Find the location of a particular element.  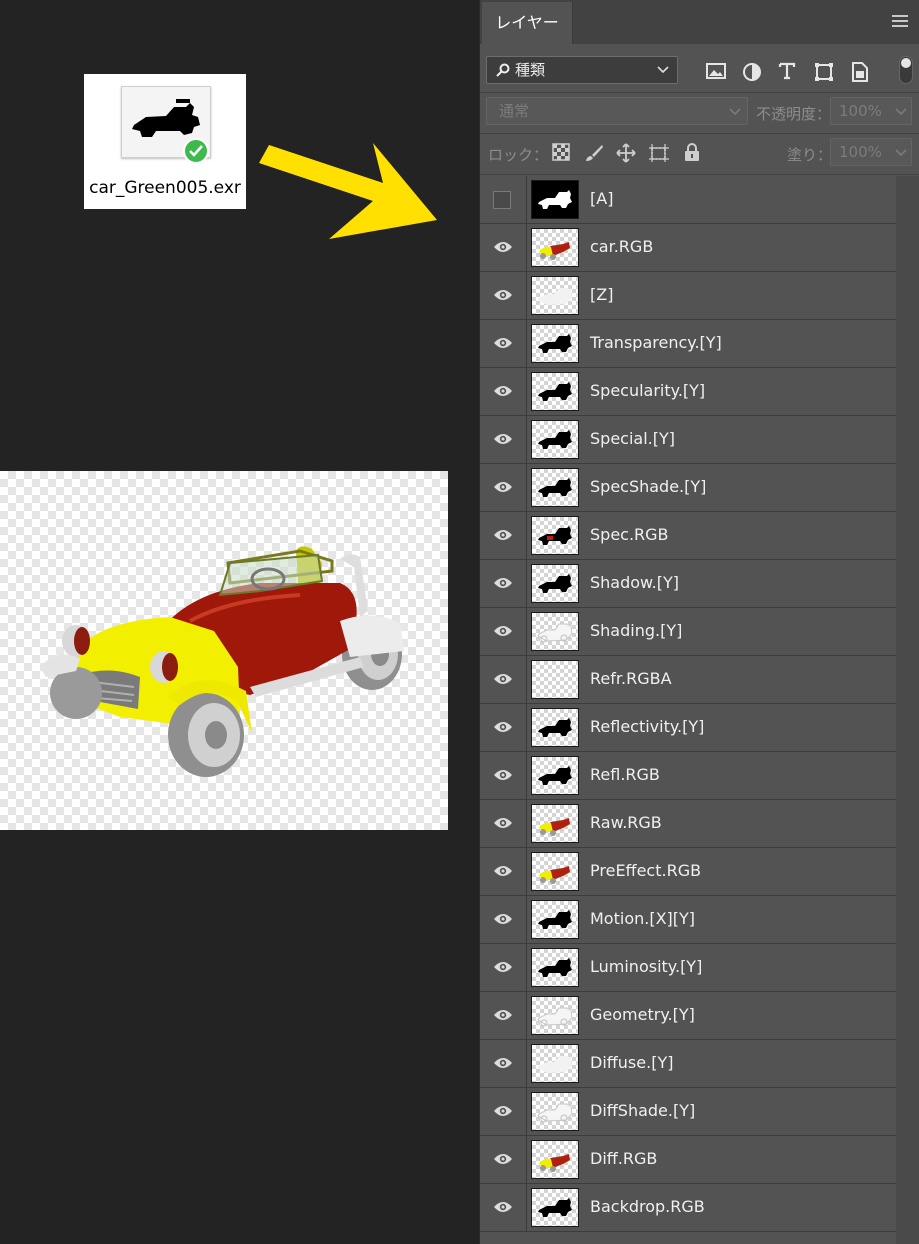

layer-row: Backdrop.RGB is located at coordinates (688, 1208).